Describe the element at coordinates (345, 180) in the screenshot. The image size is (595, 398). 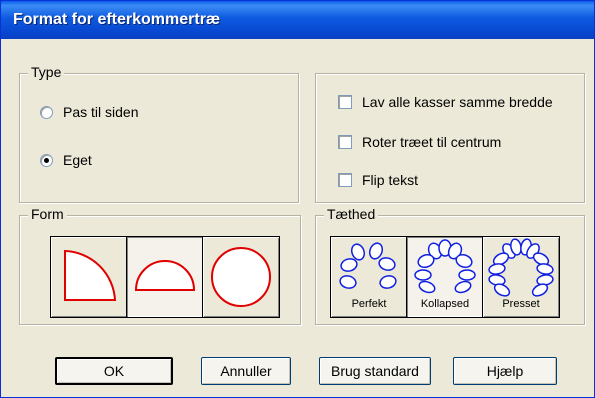
I see `checkbox-flip-text-box` at that location.